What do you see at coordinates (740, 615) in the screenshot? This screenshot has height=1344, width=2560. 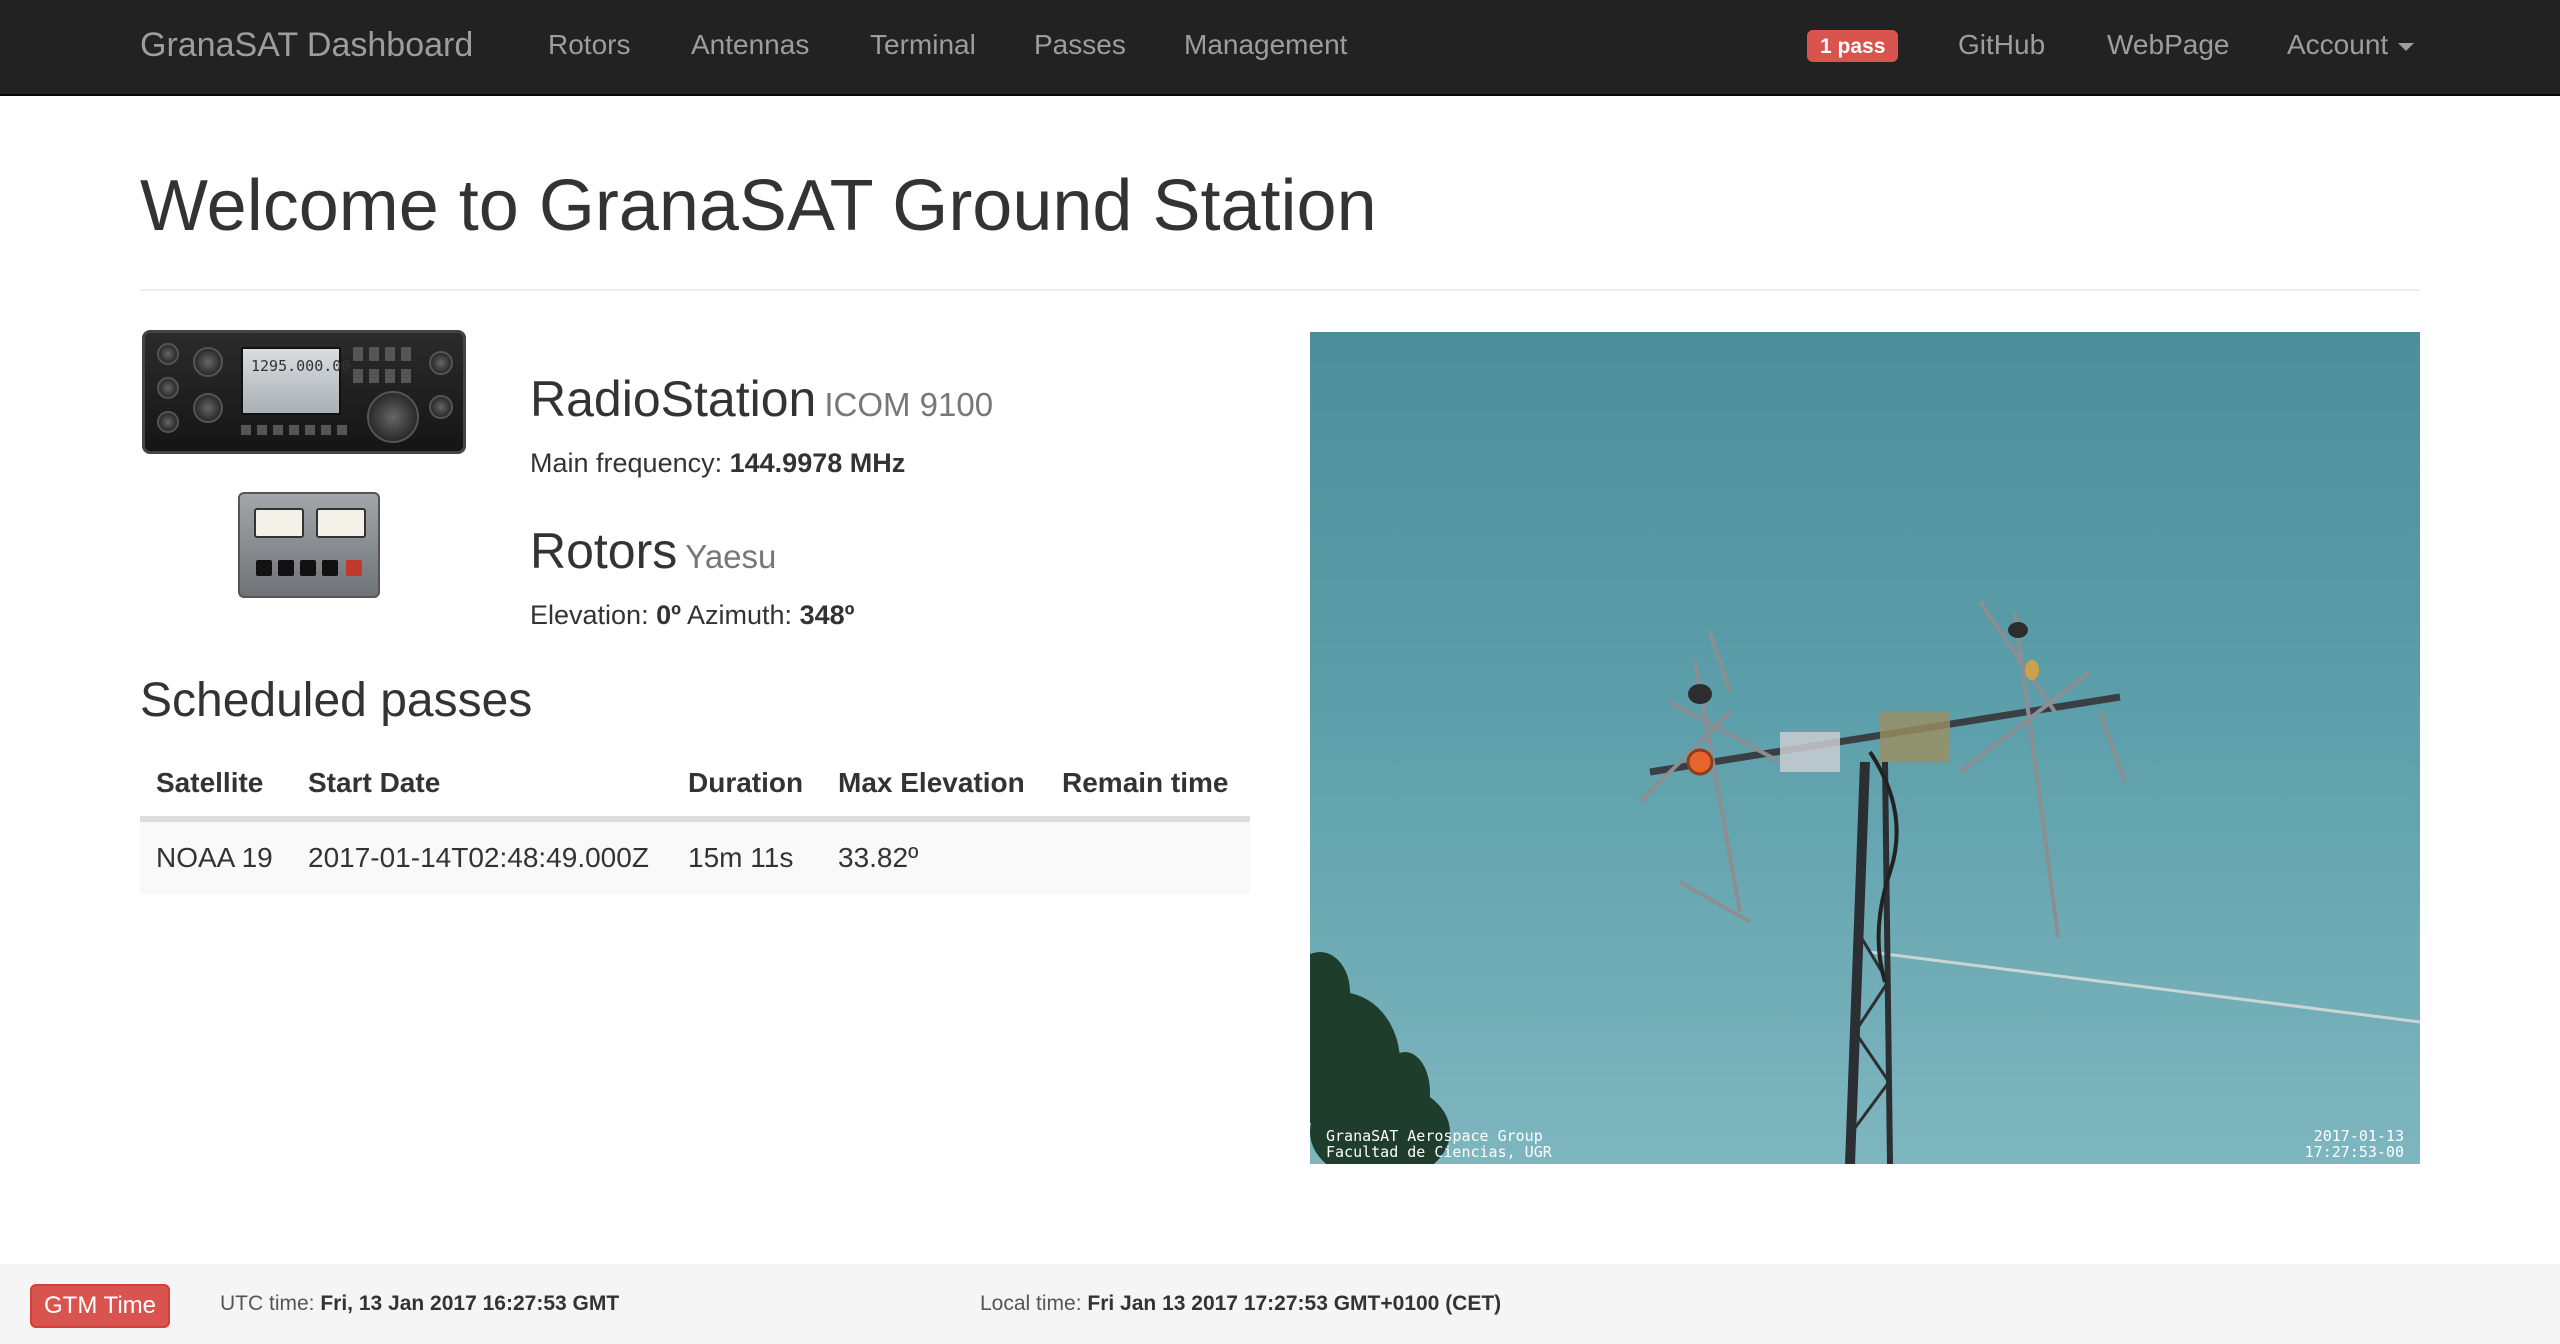 I see `azimuth-label: Azimuth:` at bounding box center [740, 615].